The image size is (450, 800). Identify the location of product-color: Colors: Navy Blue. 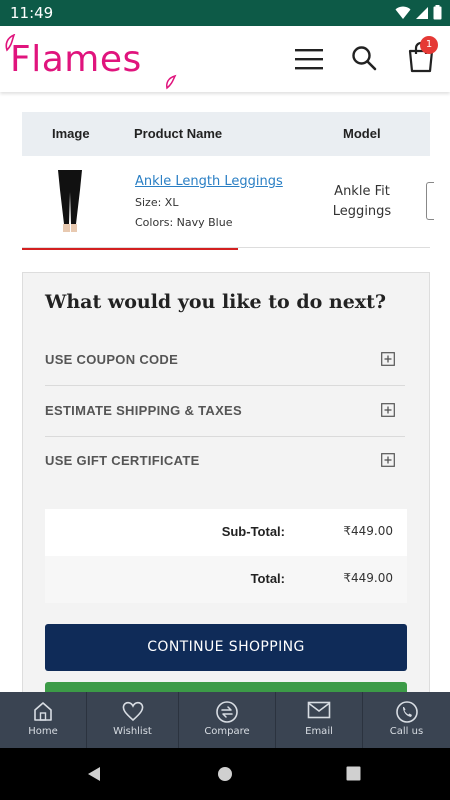
(184, 222).